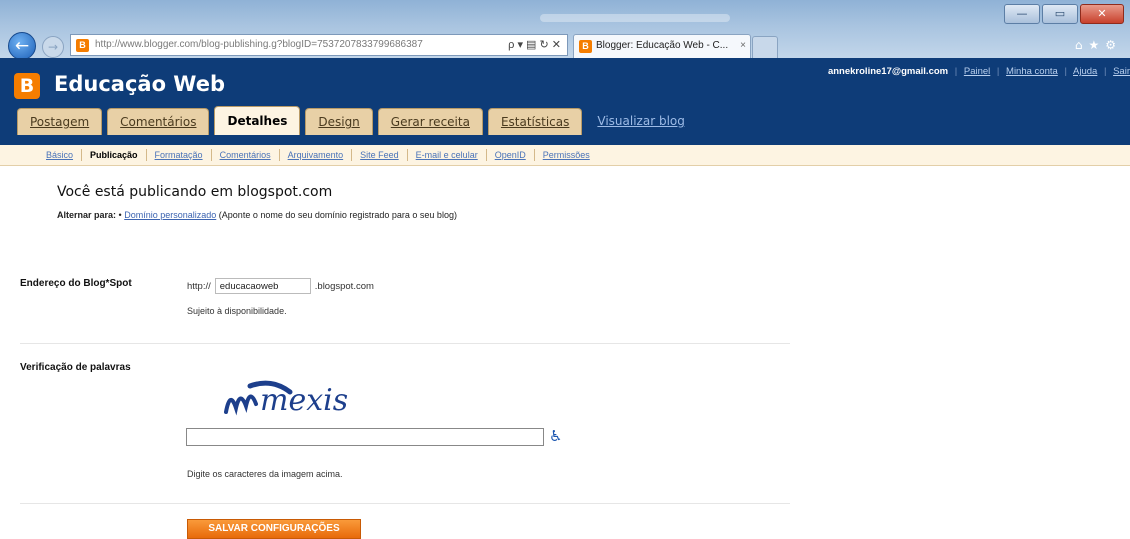 The width and height of the screenshot is (1130, 539). I want to click on browser-toolbar-icons: ⌂★⚙, so click(1098, 45).